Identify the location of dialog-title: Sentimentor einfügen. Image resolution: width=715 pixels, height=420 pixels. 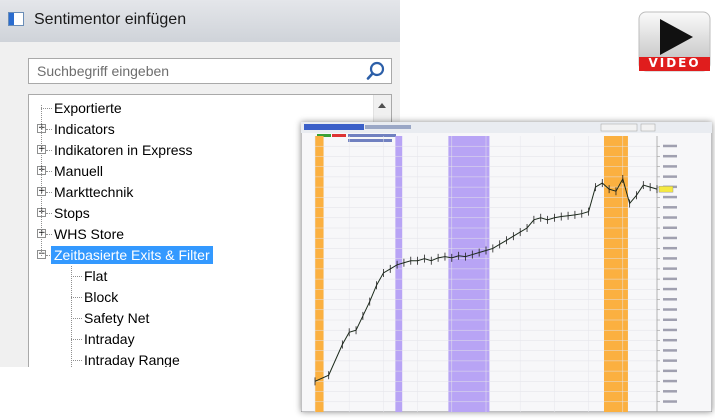
(110, 19).